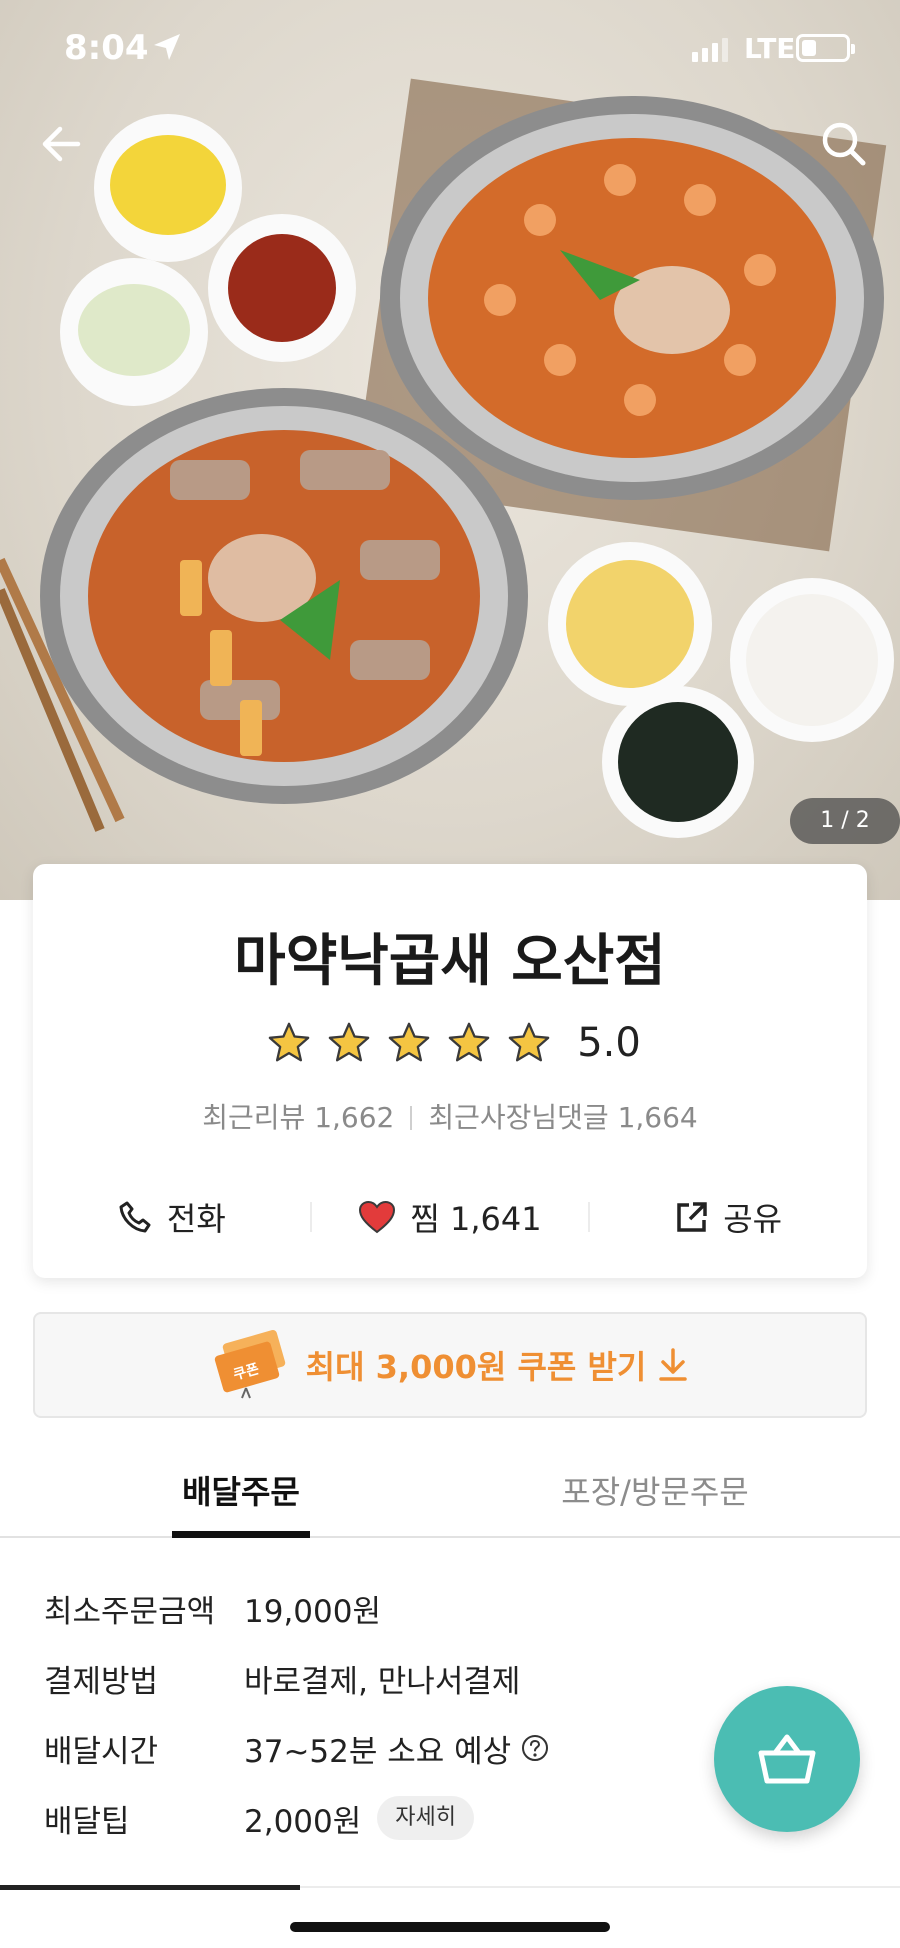 The height and width of the screenshot is (1948, 900). I want to click on battery-icon, so click(825, 48).